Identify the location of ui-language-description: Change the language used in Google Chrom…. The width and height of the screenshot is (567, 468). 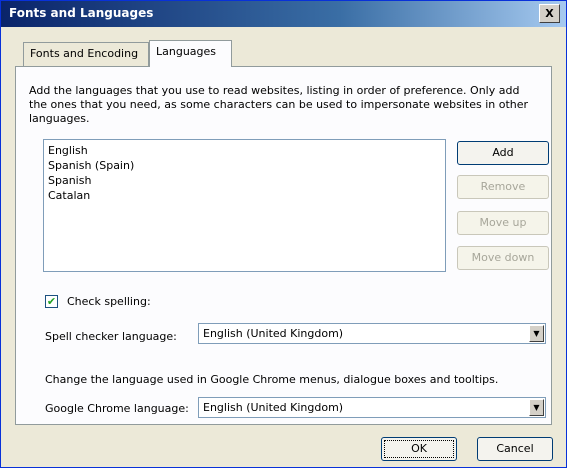
(272, 379).